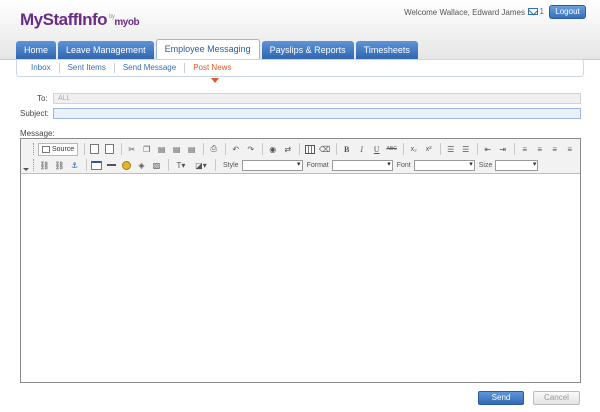 The width and height of the screenshot is (600, 412). What do you see at coordinates (106, 50) in the screenshot?
I see `tab-leave-management: Leave Management` at bounding box center [106, 50].